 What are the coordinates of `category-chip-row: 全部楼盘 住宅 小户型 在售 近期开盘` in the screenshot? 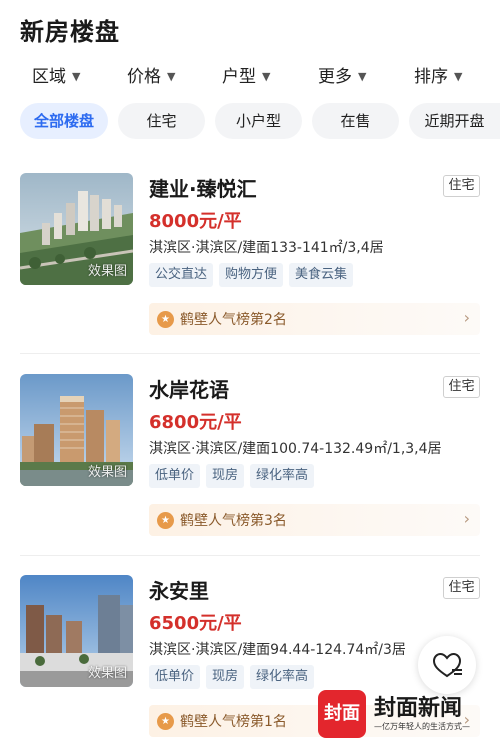 It's located at (250, 121).